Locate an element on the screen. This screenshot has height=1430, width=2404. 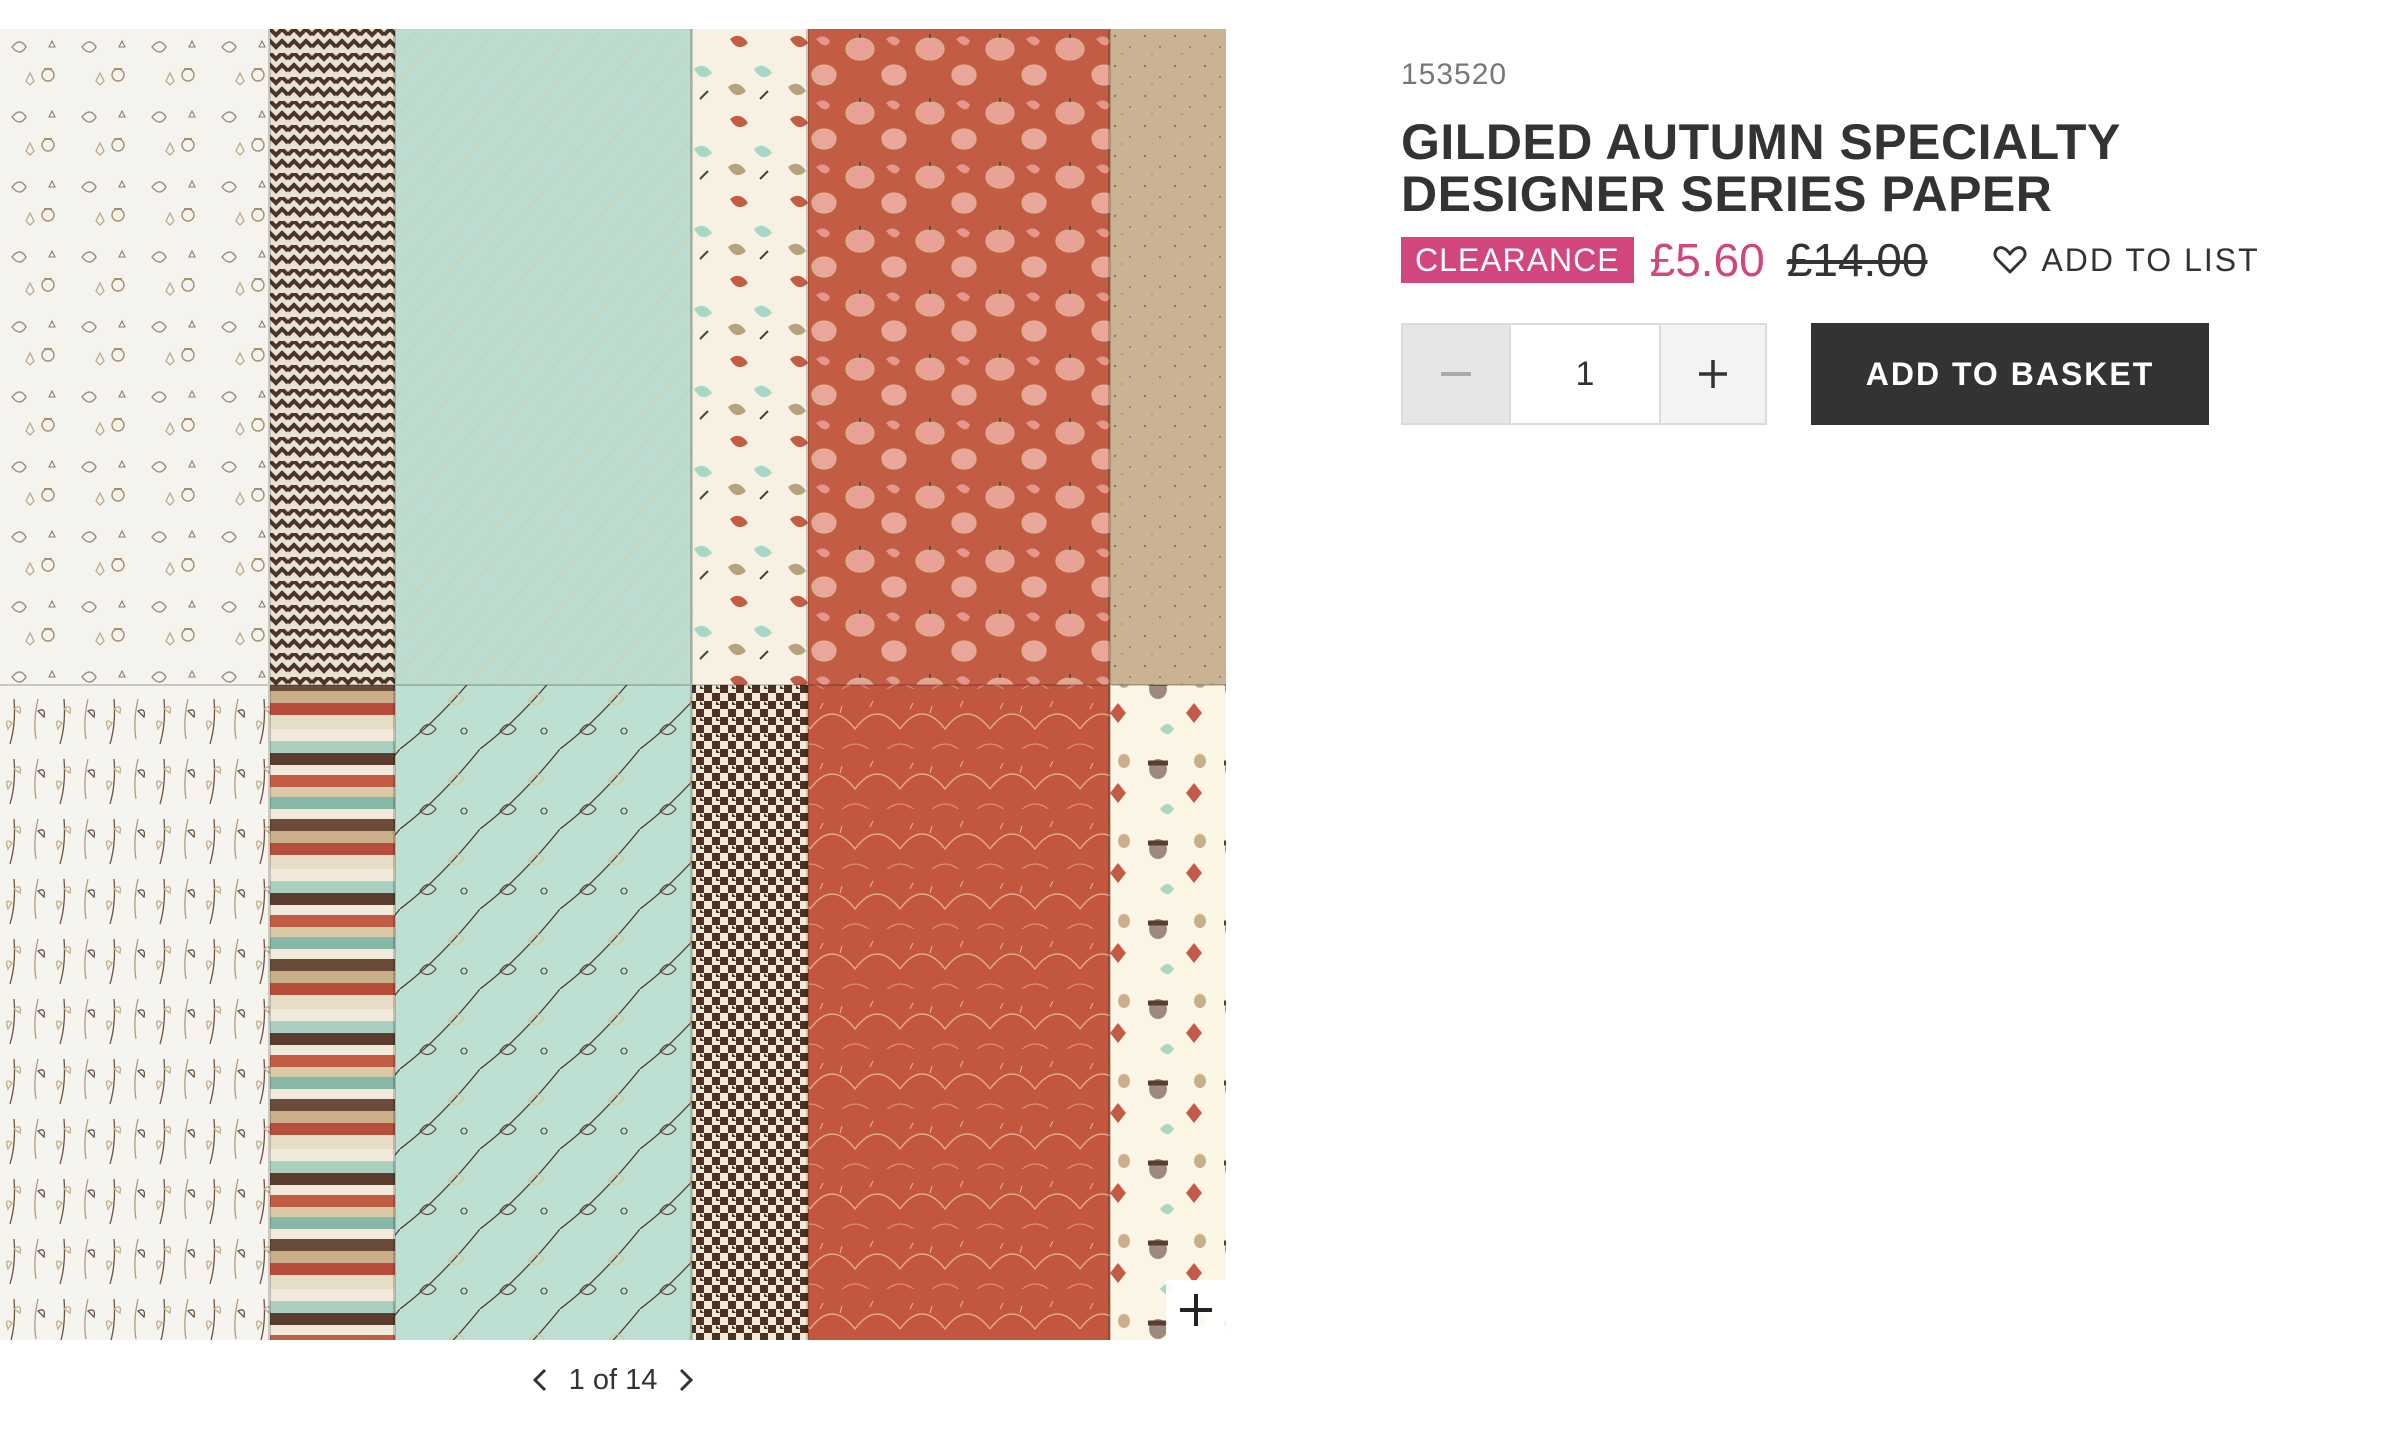
gallery-pager: 1 of 14 is located at coordinates (613, 1380).